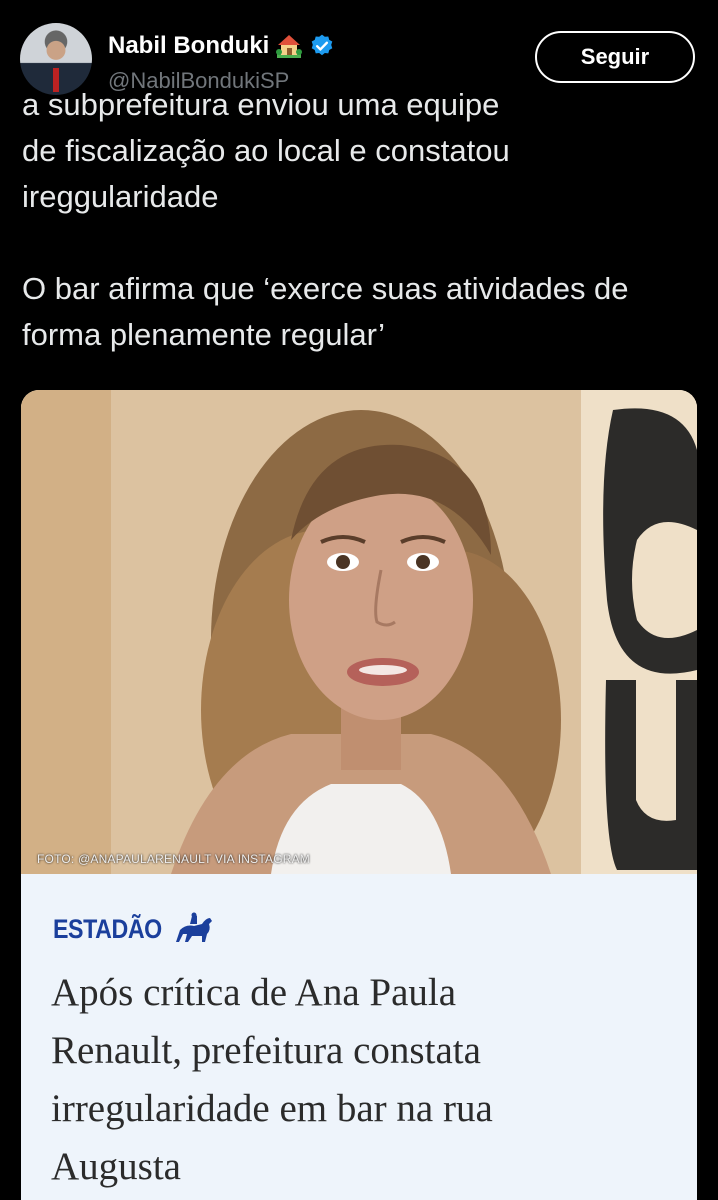  What do you see at coordinates (266, 1050) in the screenshot?
I see `headline-line: Renault, prefeitura constata` at bounding box center [266, 1050].